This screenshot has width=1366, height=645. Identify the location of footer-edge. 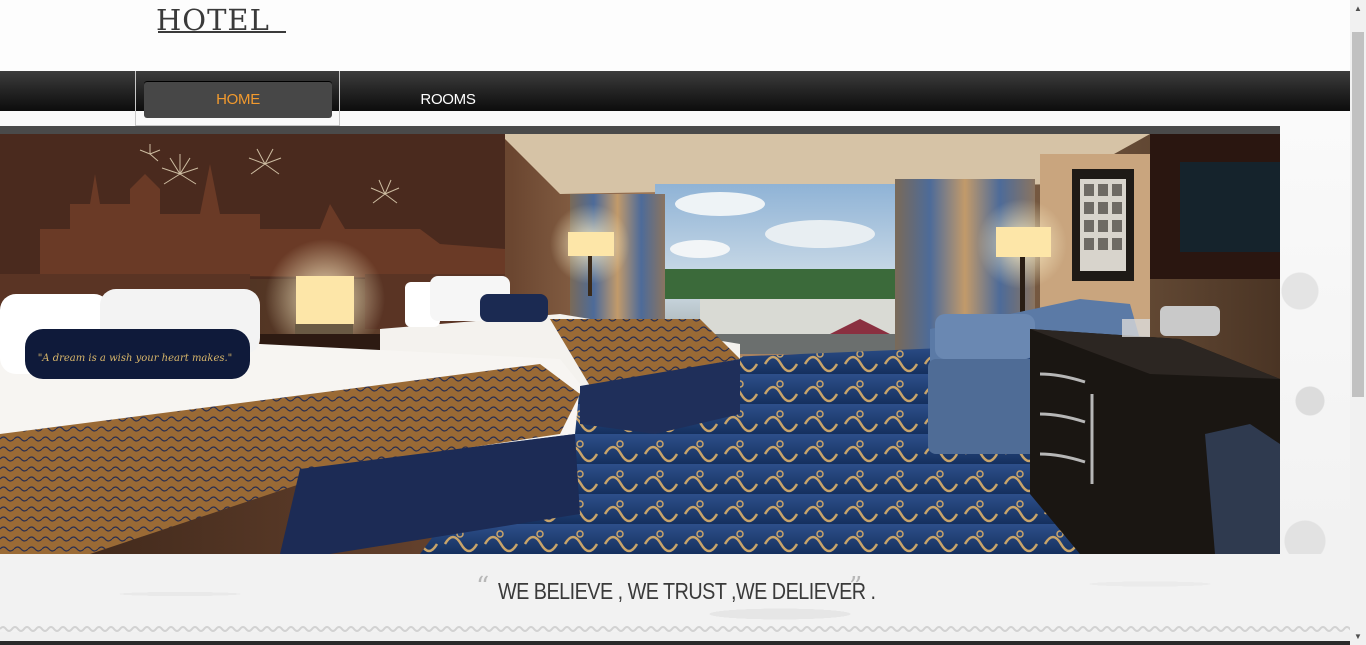
(675, 643).